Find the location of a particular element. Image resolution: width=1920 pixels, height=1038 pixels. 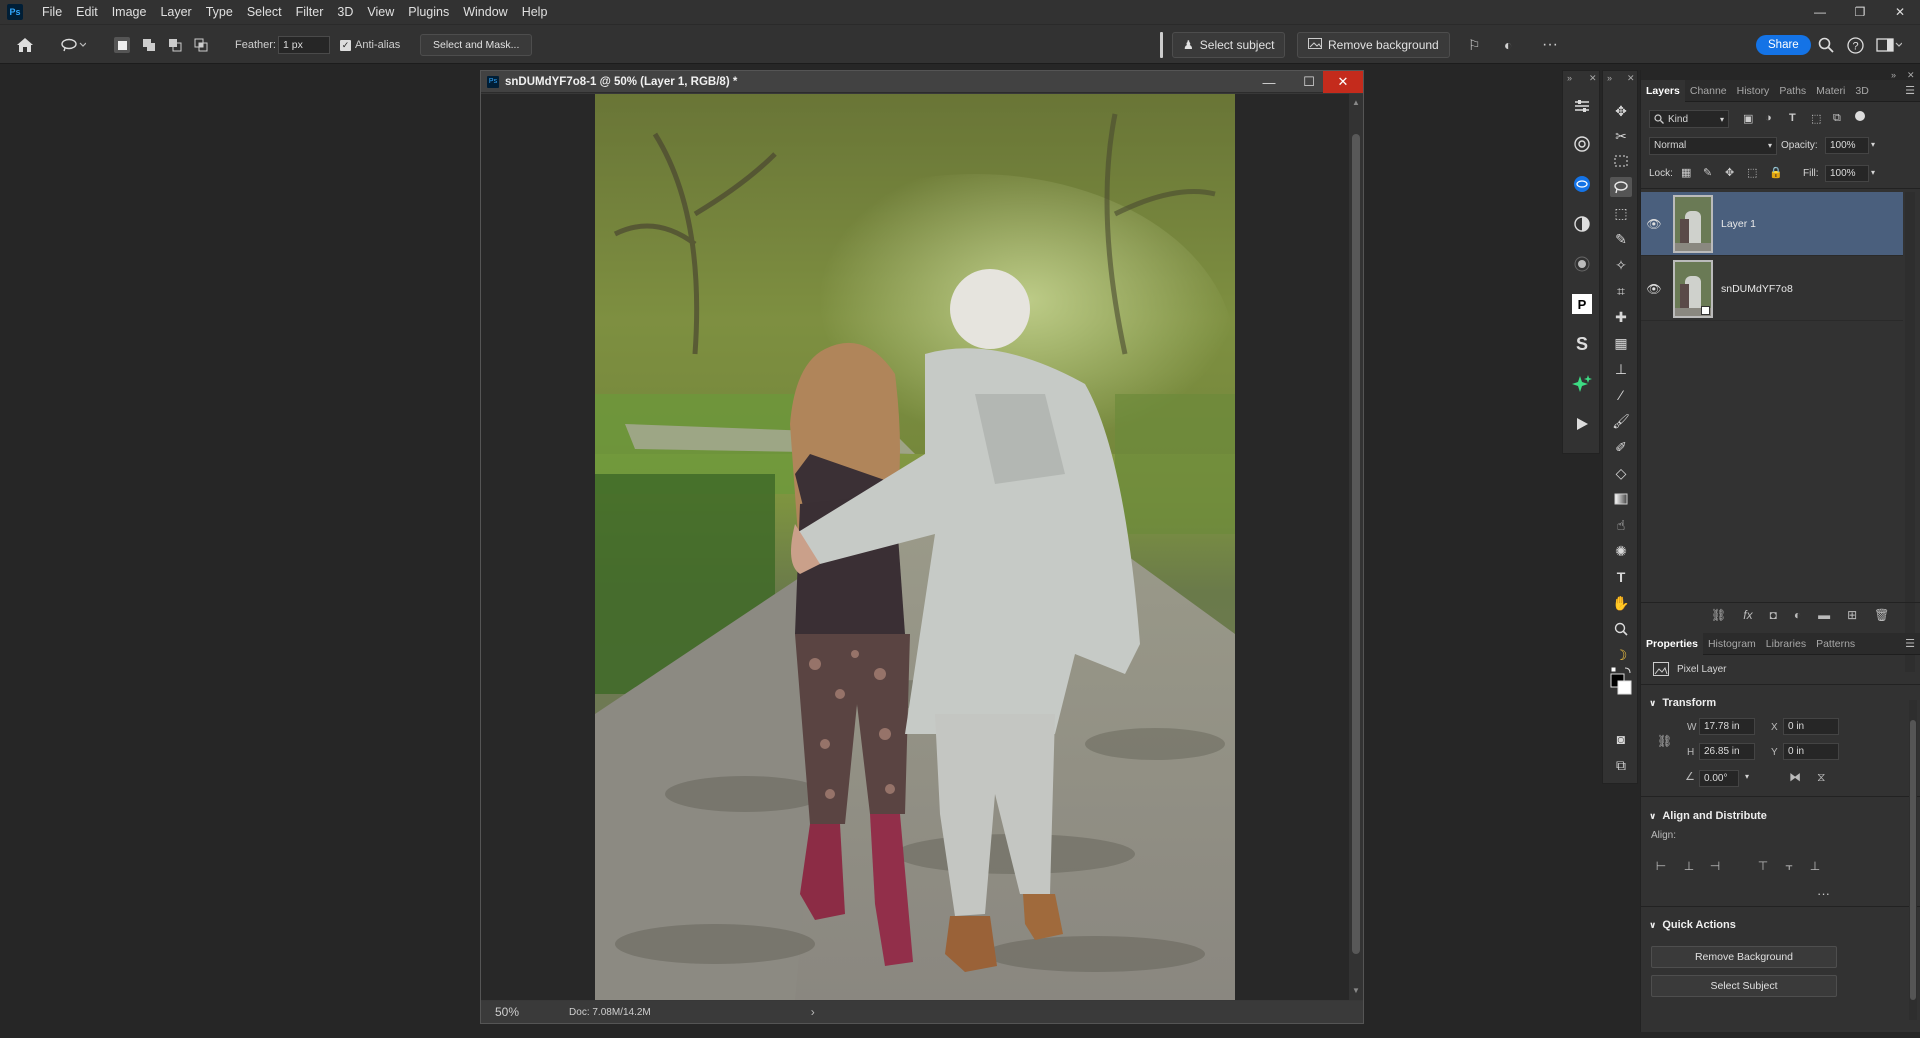

eye-panel-icon is located at coordinates (1582, 184).